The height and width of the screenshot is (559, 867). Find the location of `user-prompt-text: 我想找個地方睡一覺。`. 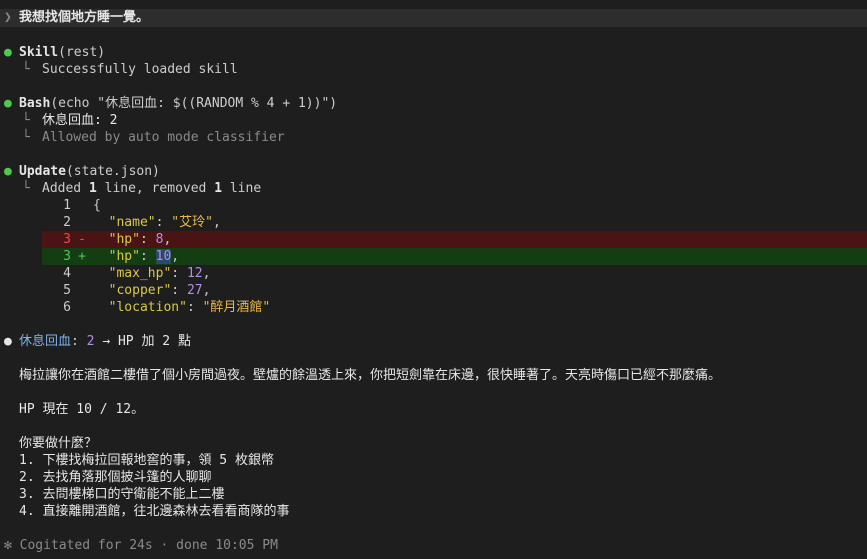

user-prompt-text: 我想找個地方睡一覺。 is located at coordinates (84, 17).